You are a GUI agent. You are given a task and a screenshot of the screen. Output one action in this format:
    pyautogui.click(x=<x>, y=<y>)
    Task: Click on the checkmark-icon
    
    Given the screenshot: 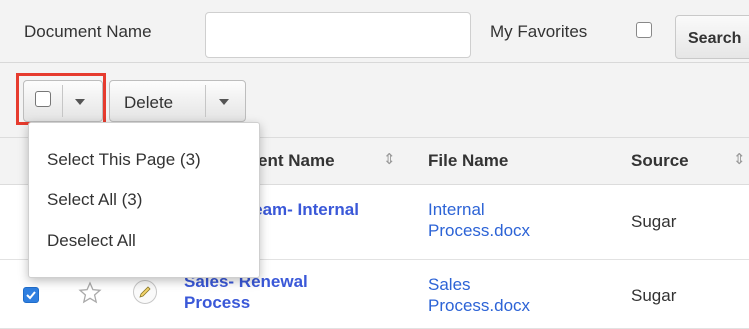 What is the action you would take?
    pyautogui.click(x=31, y=295)
    